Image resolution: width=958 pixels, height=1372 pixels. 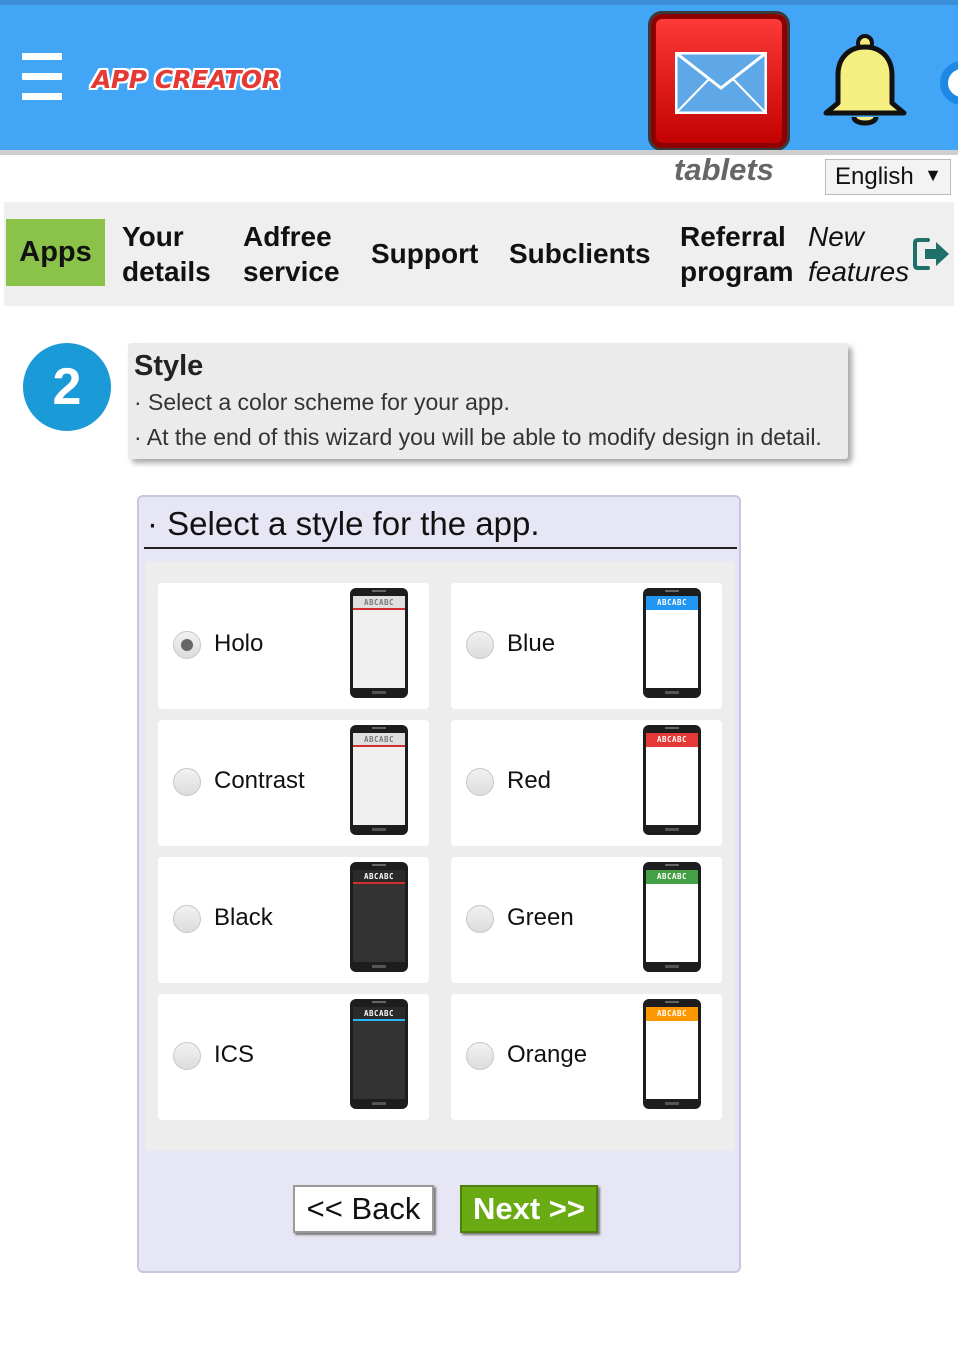 I want to click on style-option-label: Orange, so click(x=547, y=1054).